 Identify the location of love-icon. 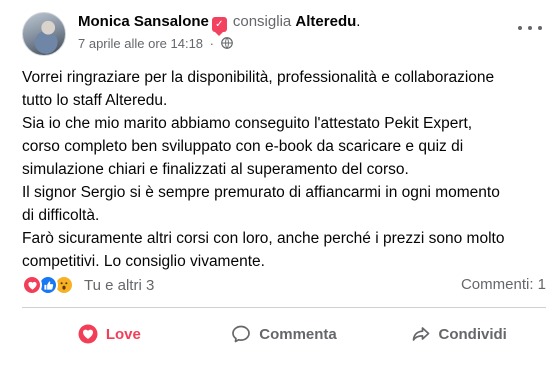
(32, 285).